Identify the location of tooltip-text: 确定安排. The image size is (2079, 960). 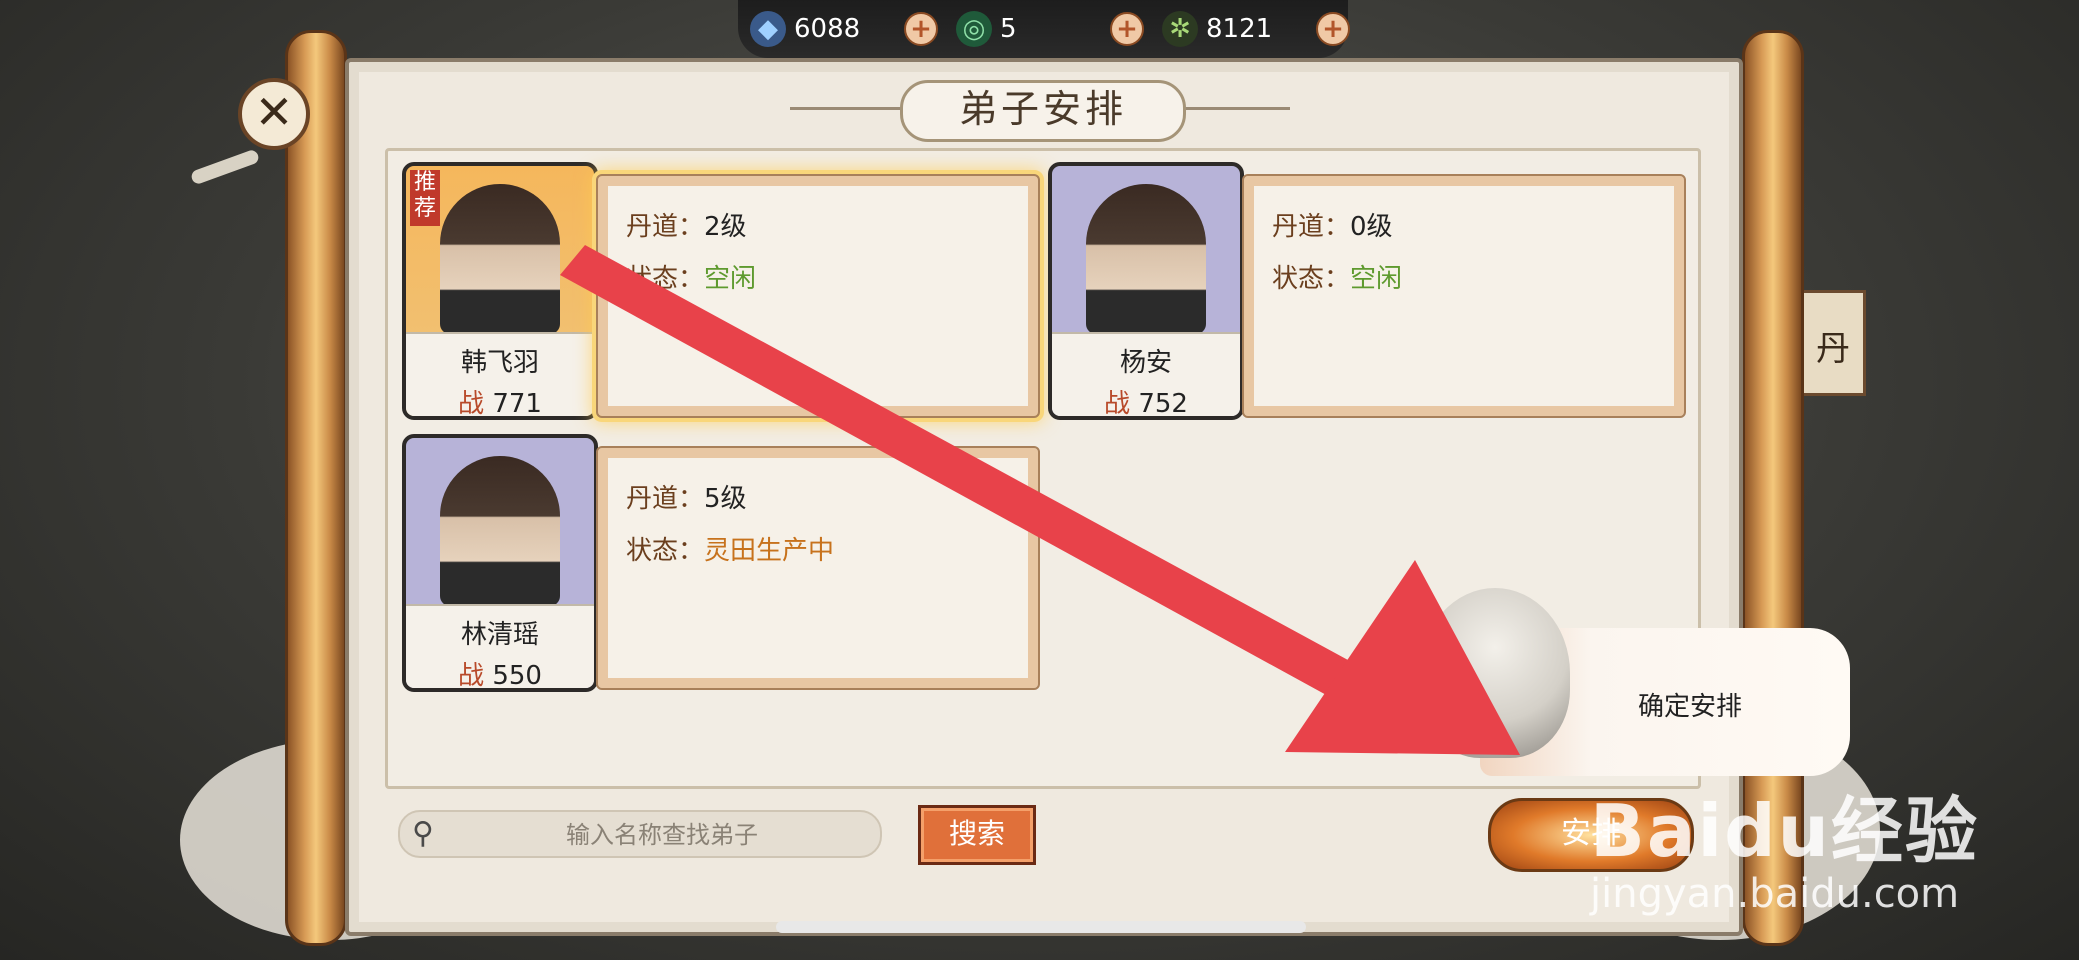
(1690, 707).